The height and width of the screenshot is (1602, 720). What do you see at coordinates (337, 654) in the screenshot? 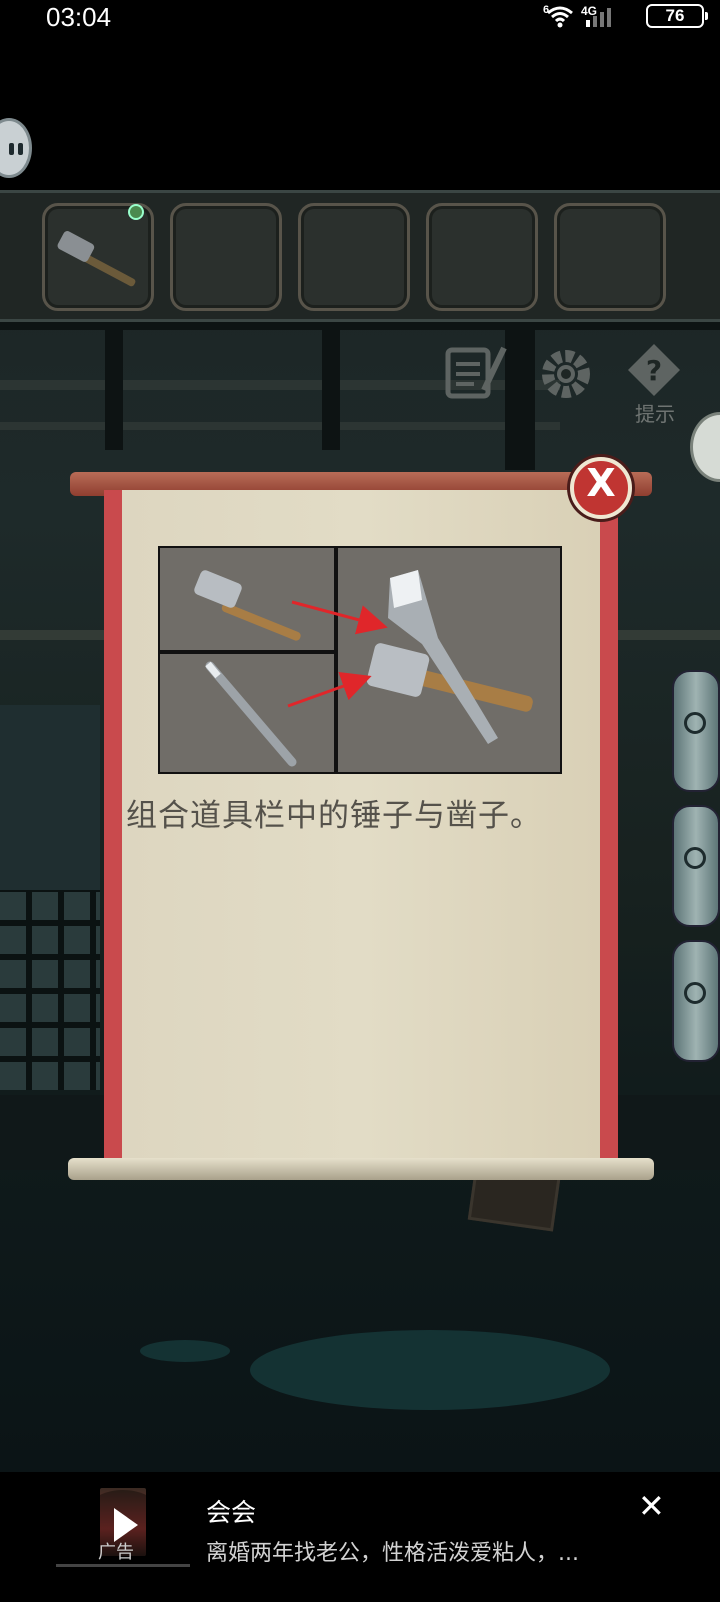
I see `arrow-icons` at bounding box center [337, 654].